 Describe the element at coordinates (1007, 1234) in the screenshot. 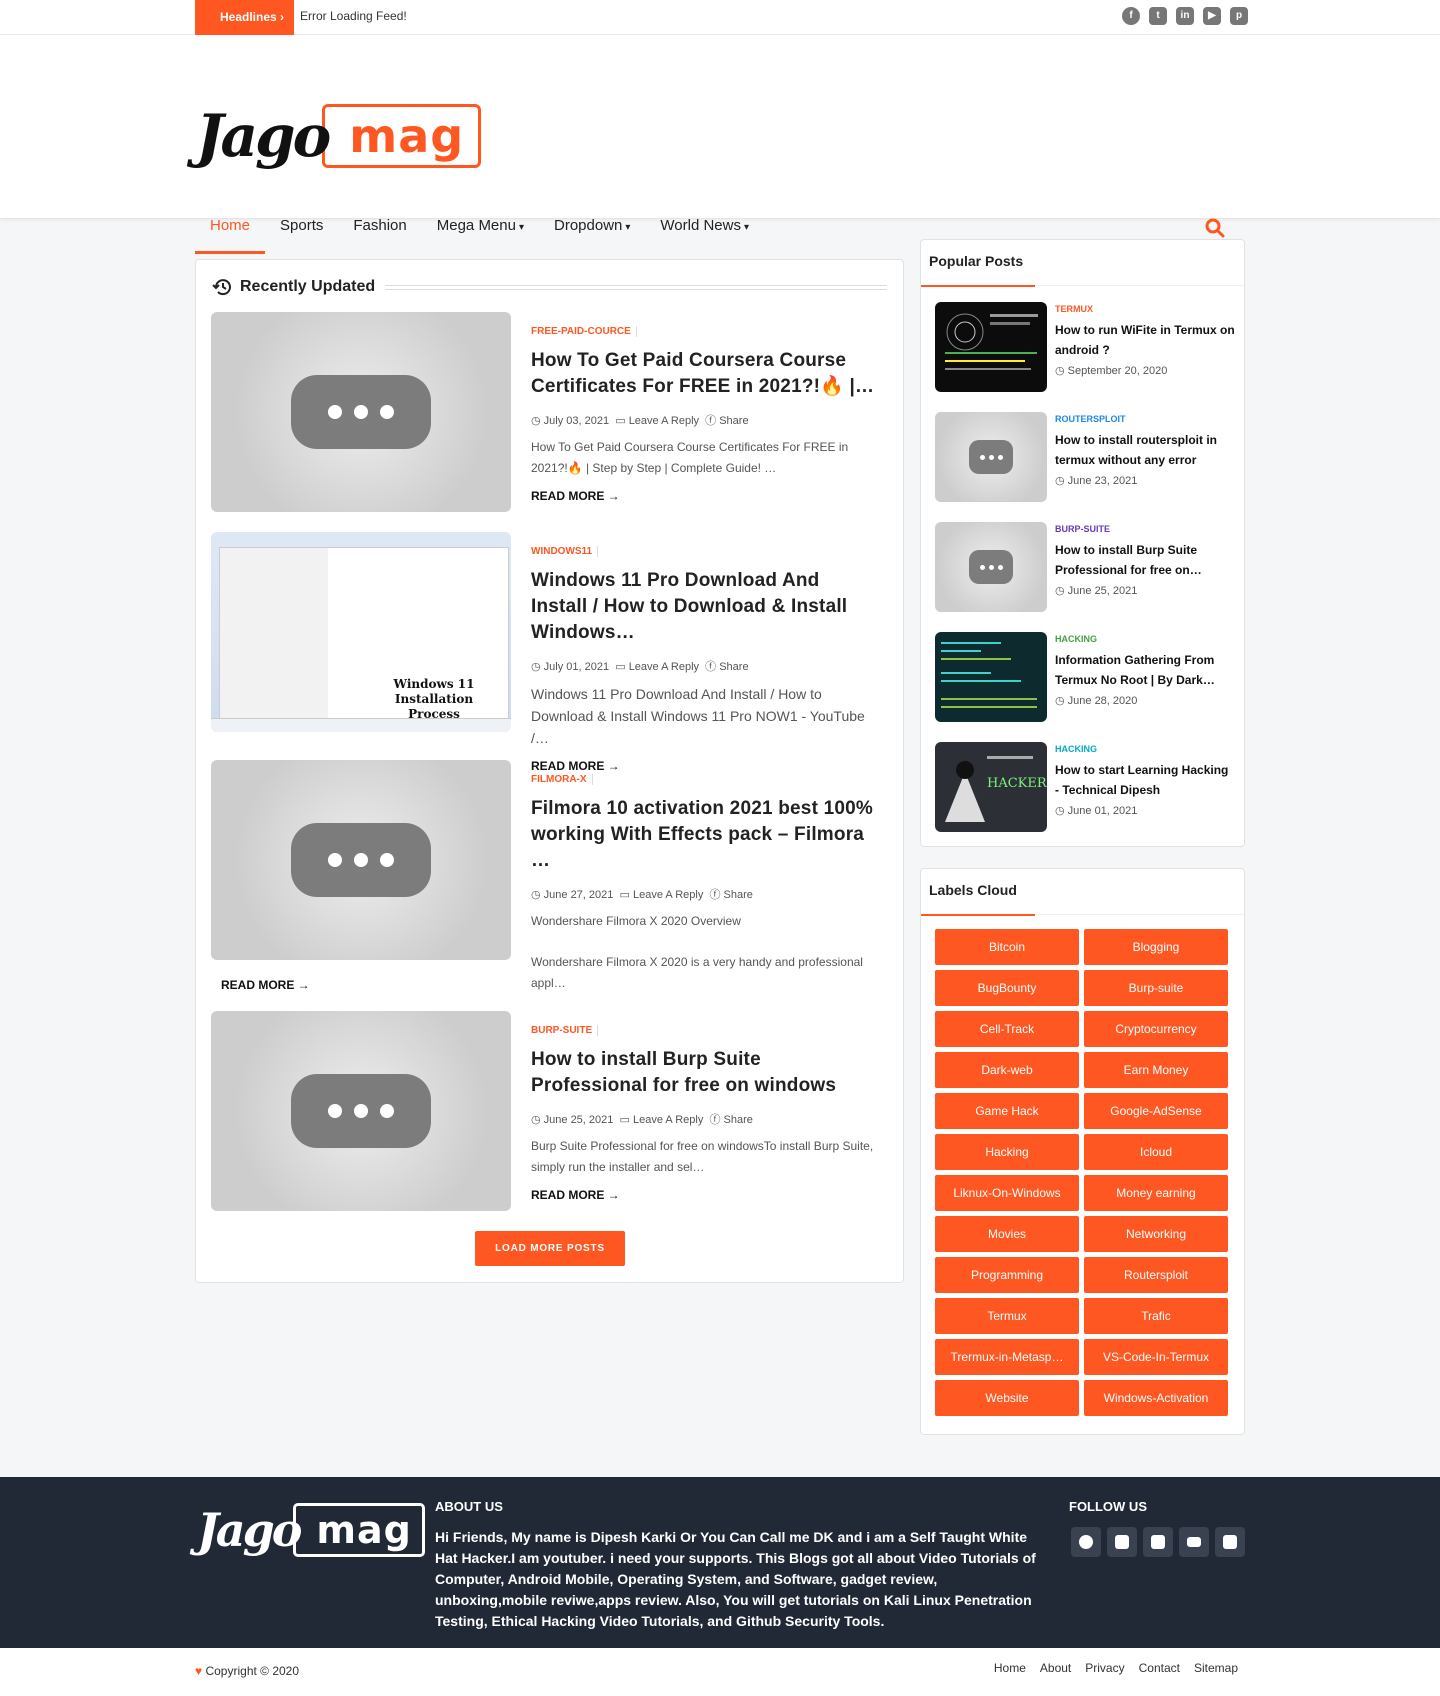

I see `label-tag: Movies` at that location.